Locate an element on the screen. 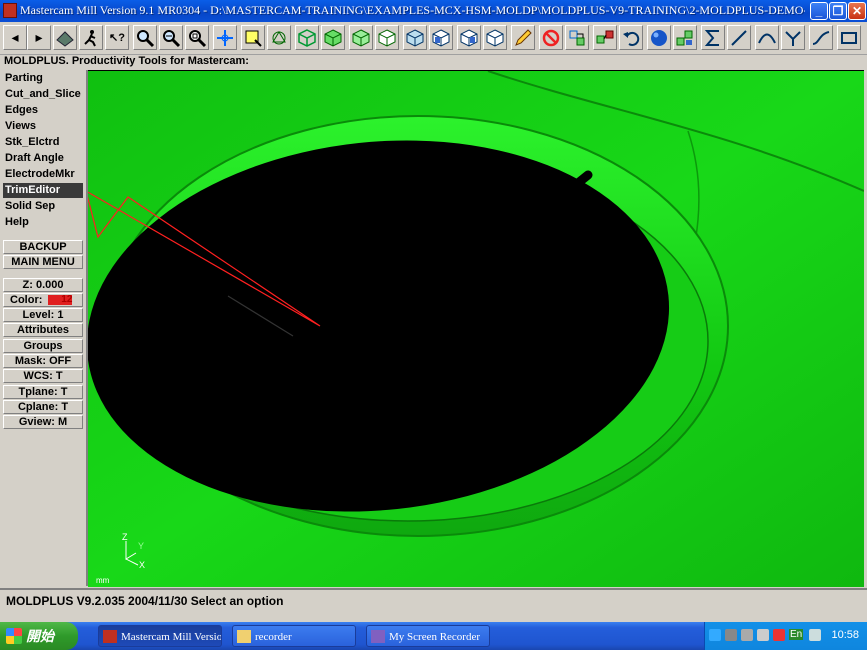 This screenshot has height=650, width=867. help-button: ↖? is located at coordinates (117, 37).